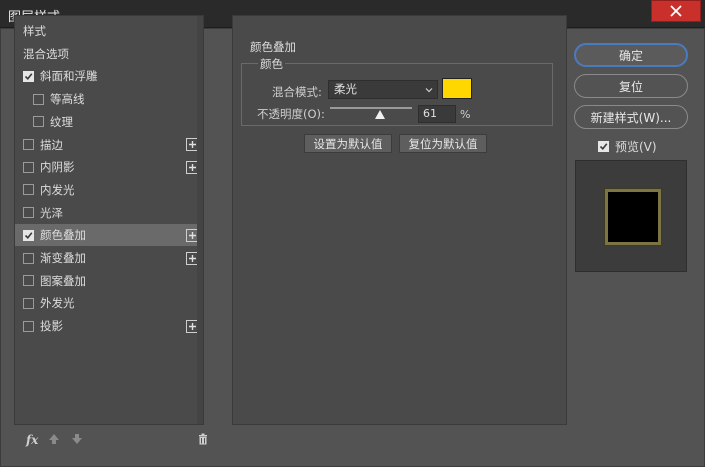 The height and width of the screenshot is (467, 705). Describe the element at coordinates (430, 113) in the screenshot. I see `opacity-value: 61` at that location.